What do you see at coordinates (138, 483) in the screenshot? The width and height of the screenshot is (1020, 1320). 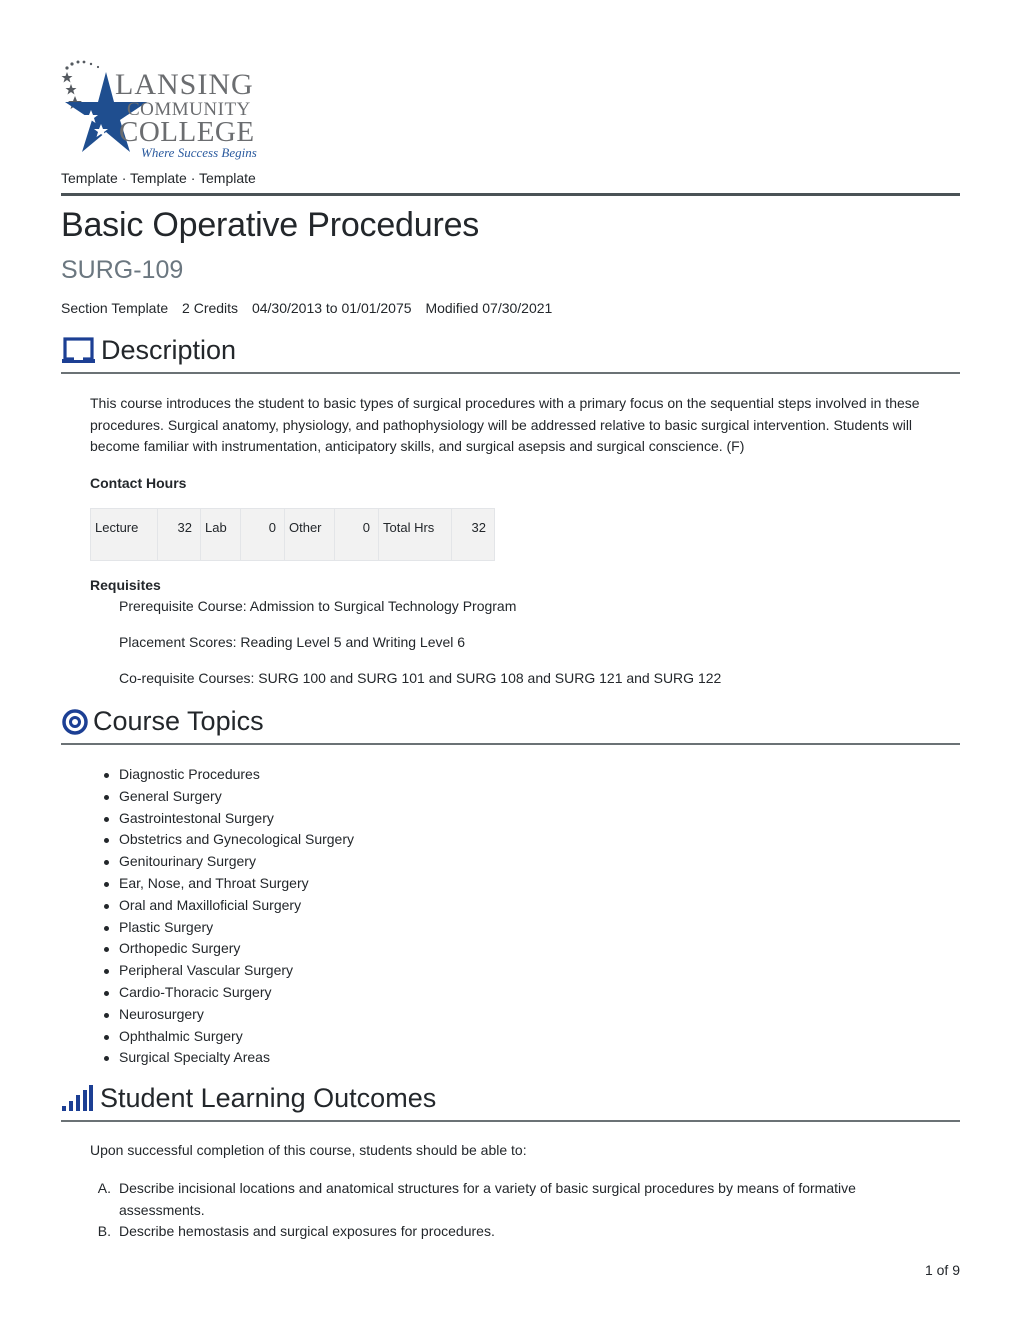 I see `contact-hours-label: Contact Hours` at bounding box center [138, 483].